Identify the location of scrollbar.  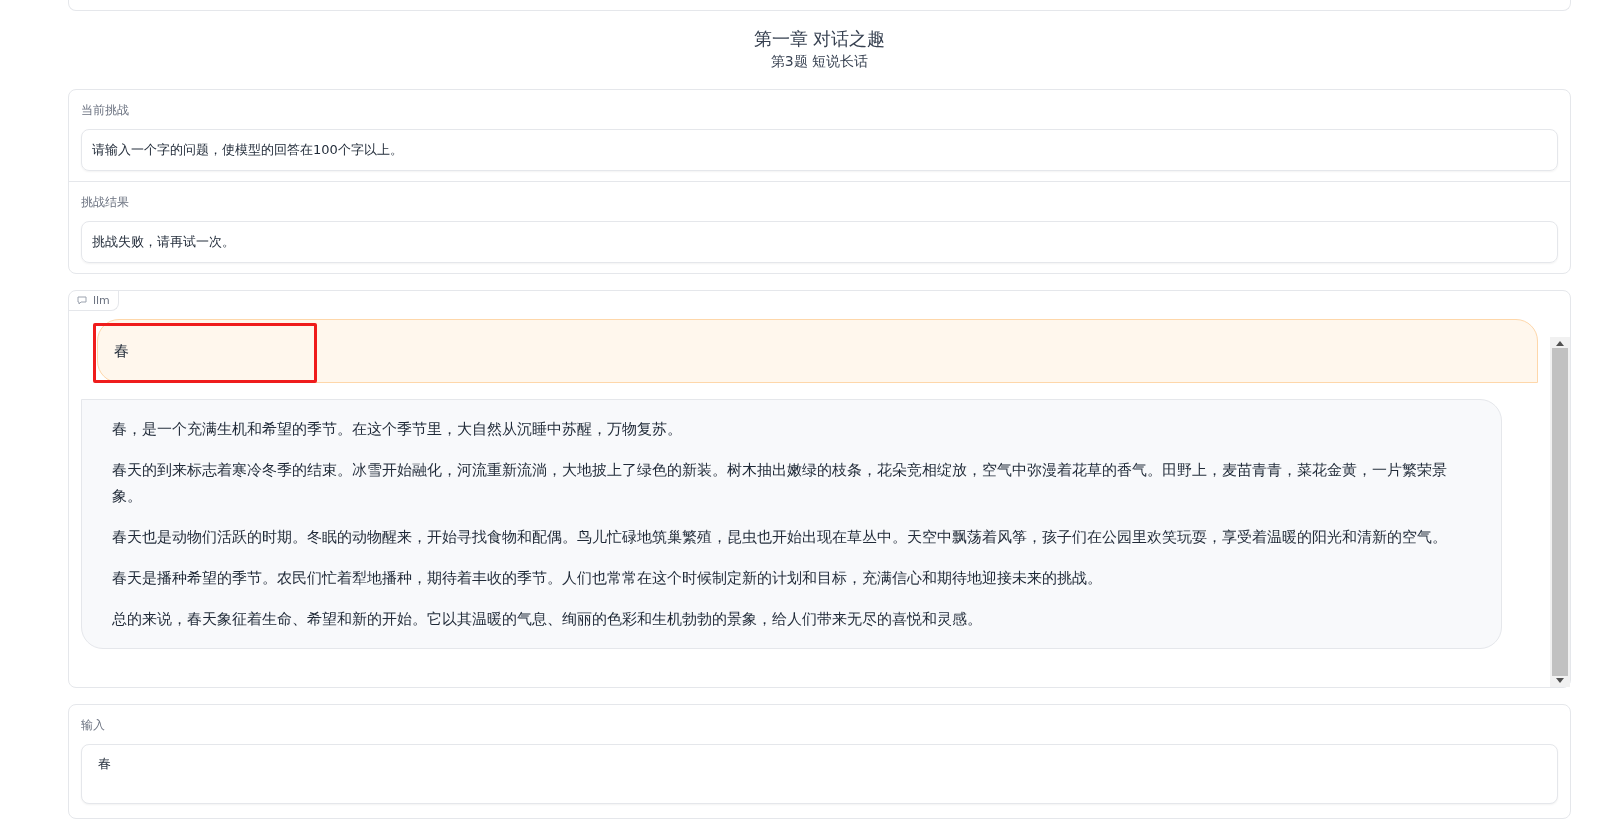
(1560, 512).